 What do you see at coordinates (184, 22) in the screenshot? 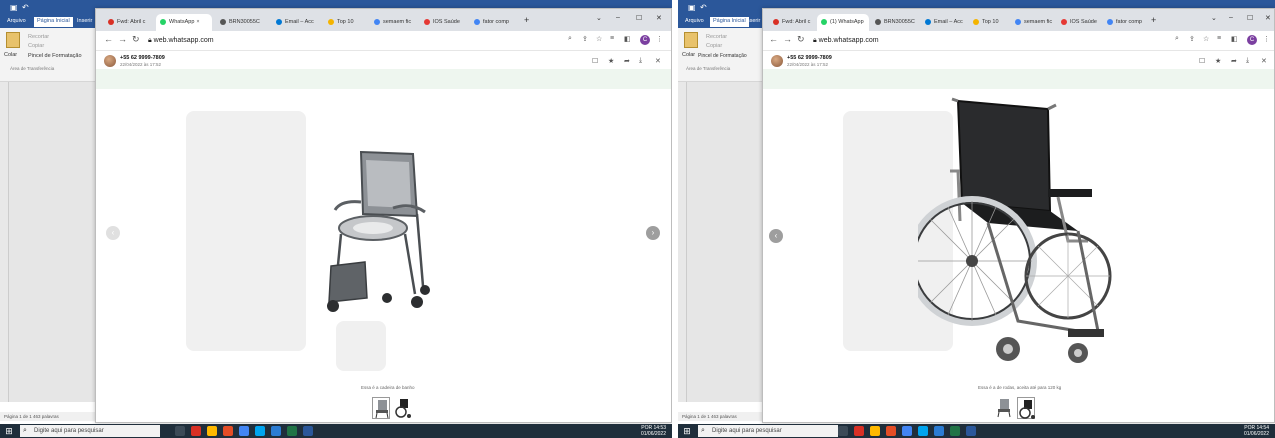
I see `tab-whatsapp: WhatsApp ×` at bounding box center [184, 22].